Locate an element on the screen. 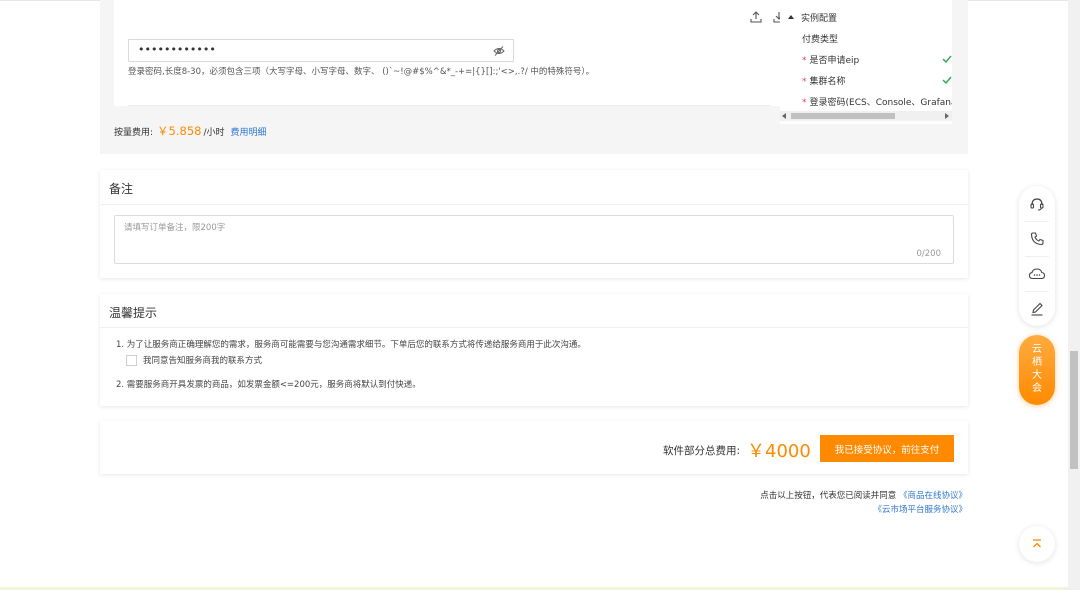  page-vertical-scrollbar is located at coordinates (1074, 295).